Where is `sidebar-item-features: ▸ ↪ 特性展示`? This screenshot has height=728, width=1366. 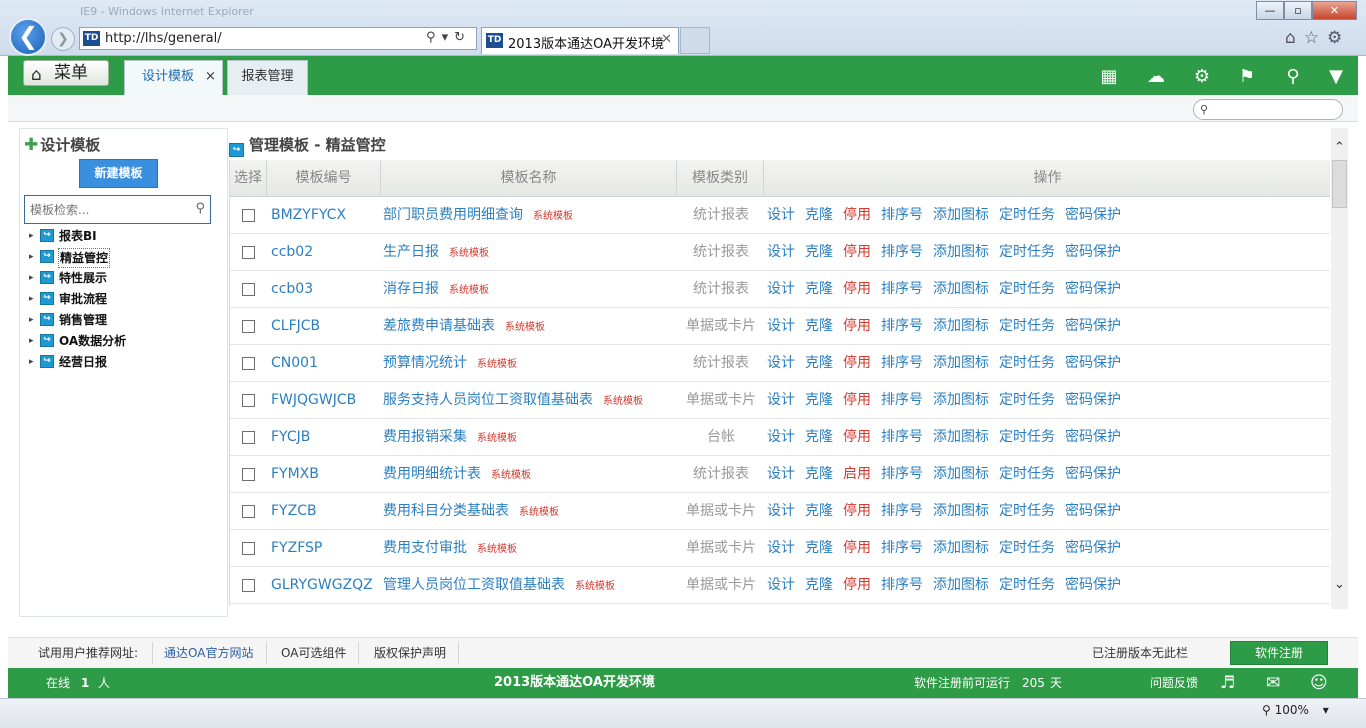
sidebar-item-features: ▸ ↪ 特性展示 is located at coordinates (119, 278).